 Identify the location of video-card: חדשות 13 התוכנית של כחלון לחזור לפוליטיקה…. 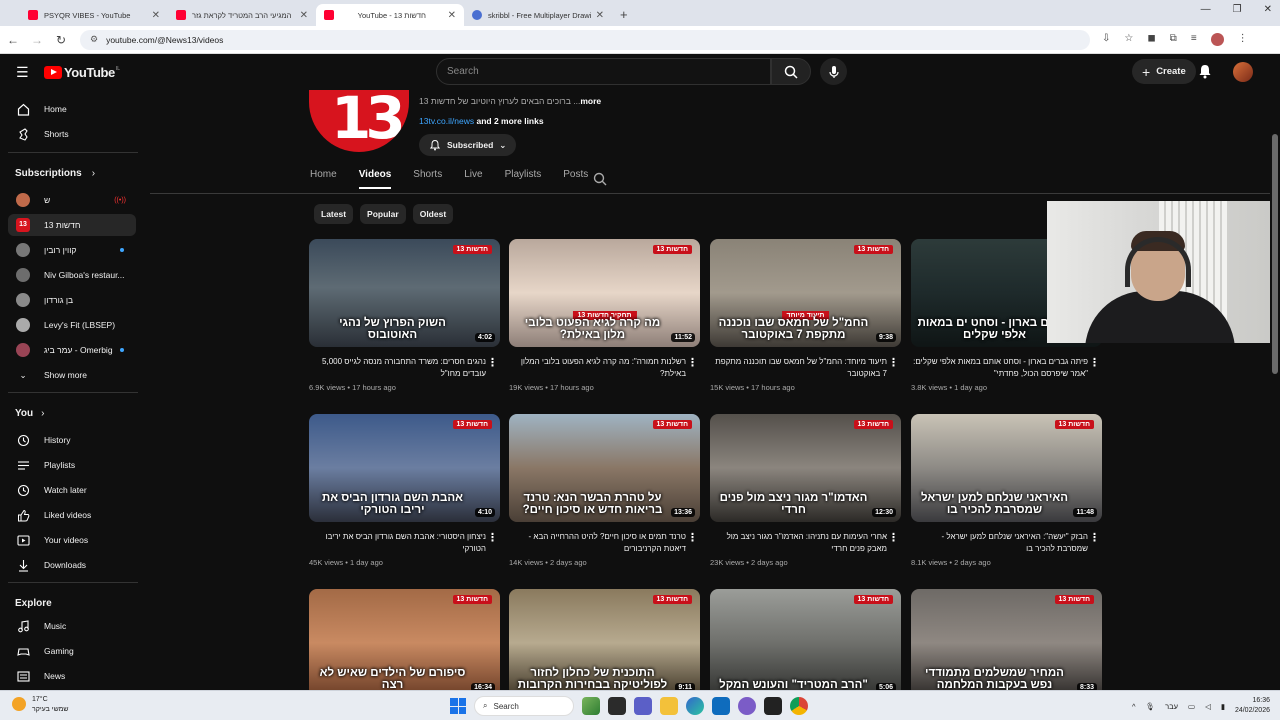
(604, 643).